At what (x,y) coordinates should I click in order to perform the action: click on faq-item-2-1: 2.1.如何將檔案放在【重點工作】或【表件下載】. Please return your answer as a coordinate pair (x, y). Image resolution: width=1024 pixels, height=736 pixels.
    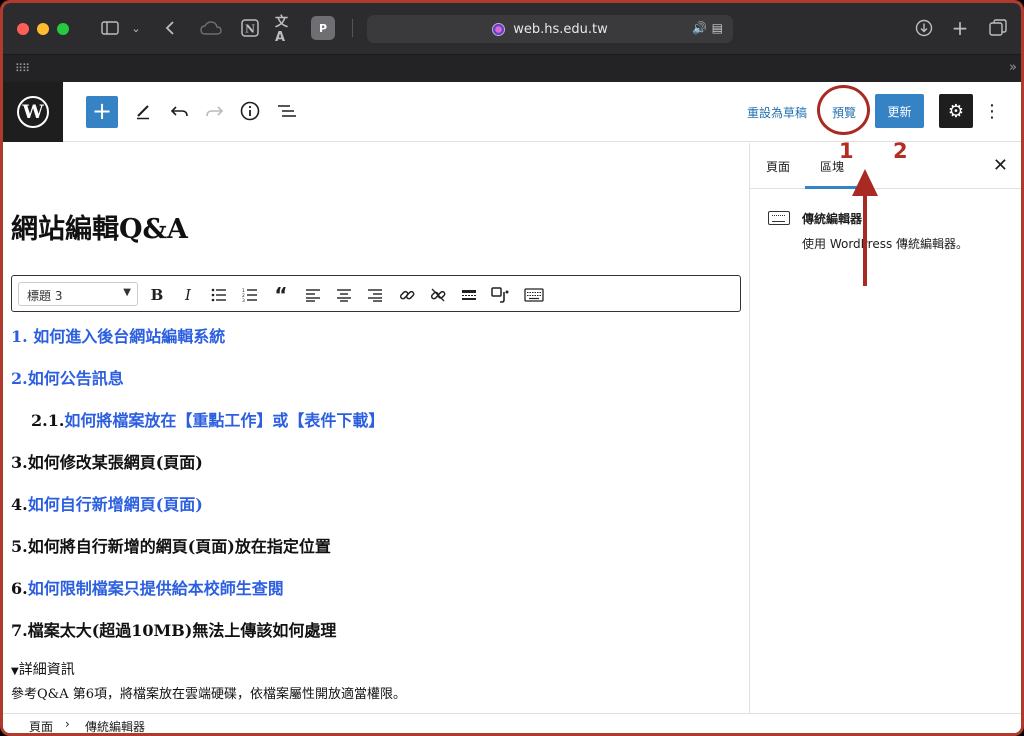
    Looking at the image, I should click on (207, 419).